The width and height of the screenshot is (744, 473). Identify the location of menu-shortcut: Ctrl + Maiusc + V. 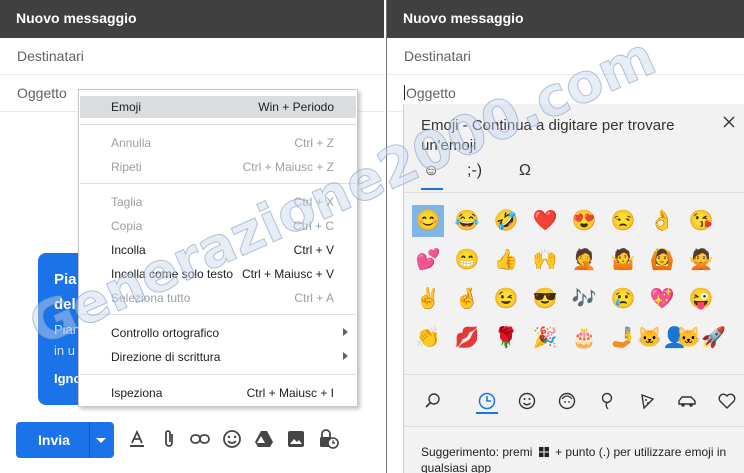
(287, 274).